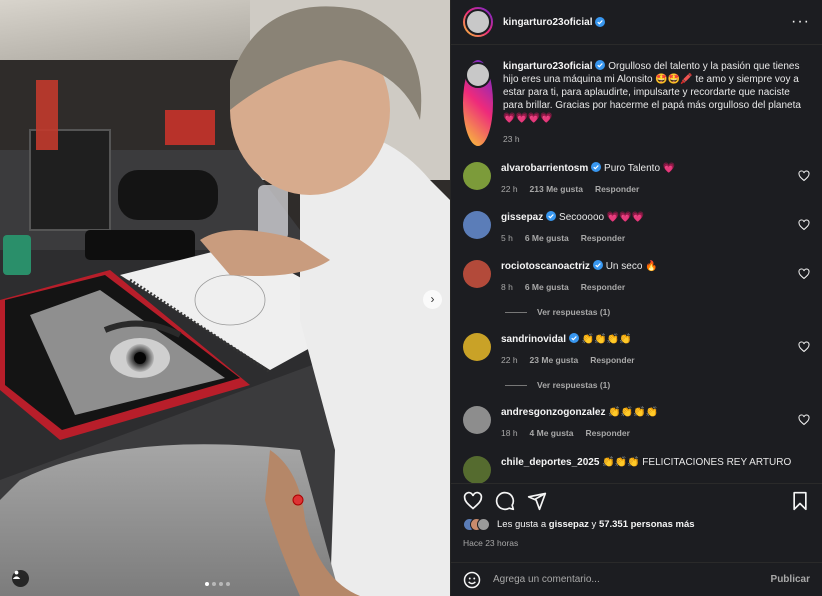  I want to click on caption-time: 23 h, so click(511, 139).